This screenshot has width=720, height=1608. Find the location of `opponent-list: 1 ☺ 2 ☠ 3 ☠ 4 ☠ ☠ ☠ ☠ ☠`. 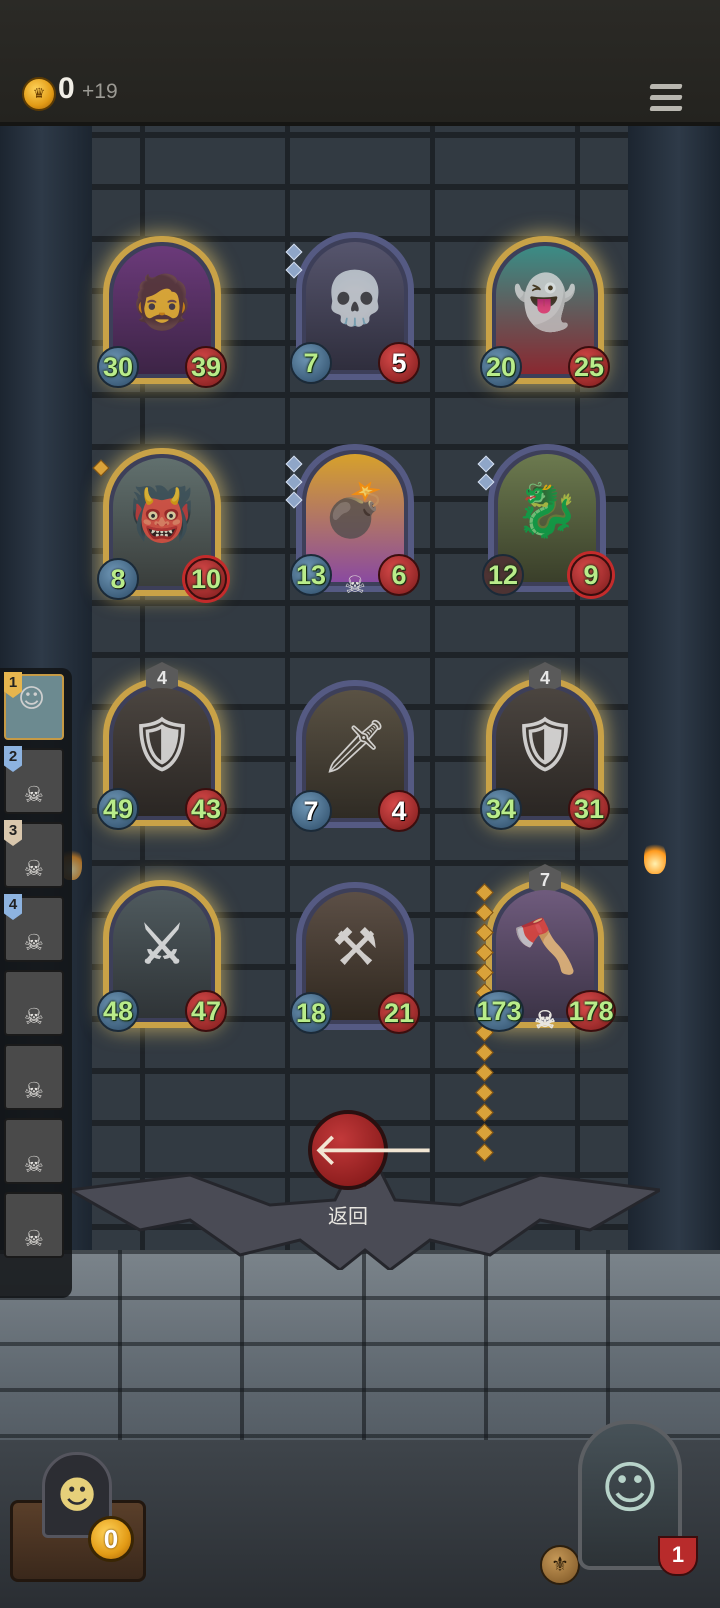

opponent-list: 1 ☺ 2 ☠ 3 ☠ 4 ☠ ☠ ☠ ☠ ☠ is located at coordinates (36, 983).